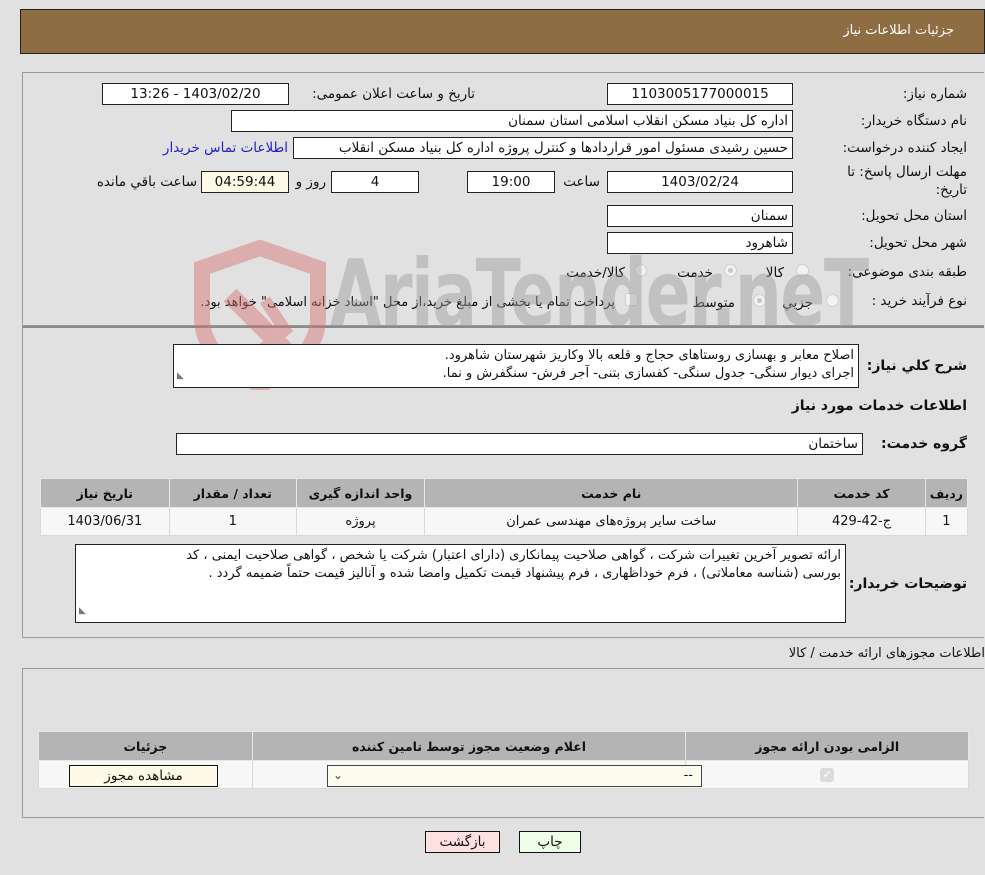 This screenshot has width=985, height=875. What do you see at coordinates (232, 493) in the screenshot?
I see `col-quantity: تعداد / مقدار` at bounding box center [232, 493].